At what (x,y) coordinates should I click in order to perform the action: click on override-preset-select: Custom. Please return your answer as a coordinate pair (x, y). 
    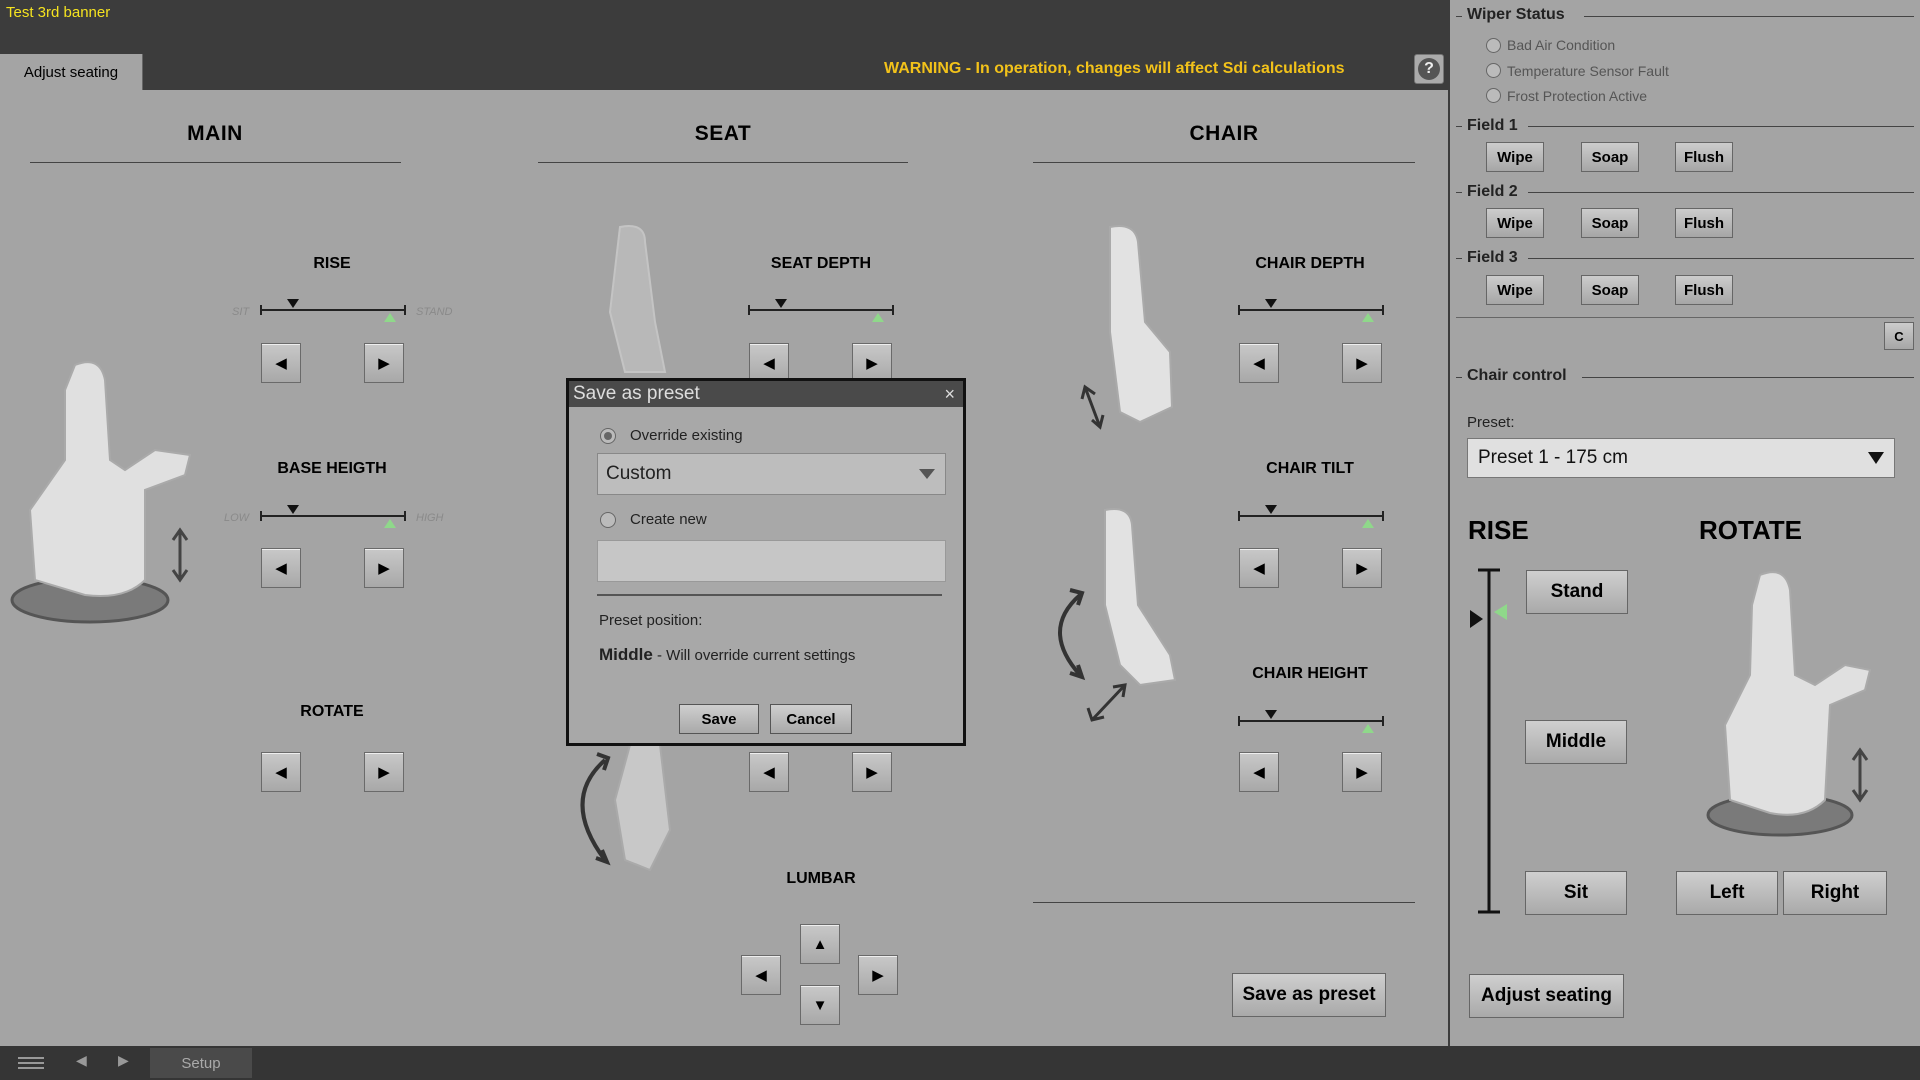
    Looking at the image, I should click on (771, 474).